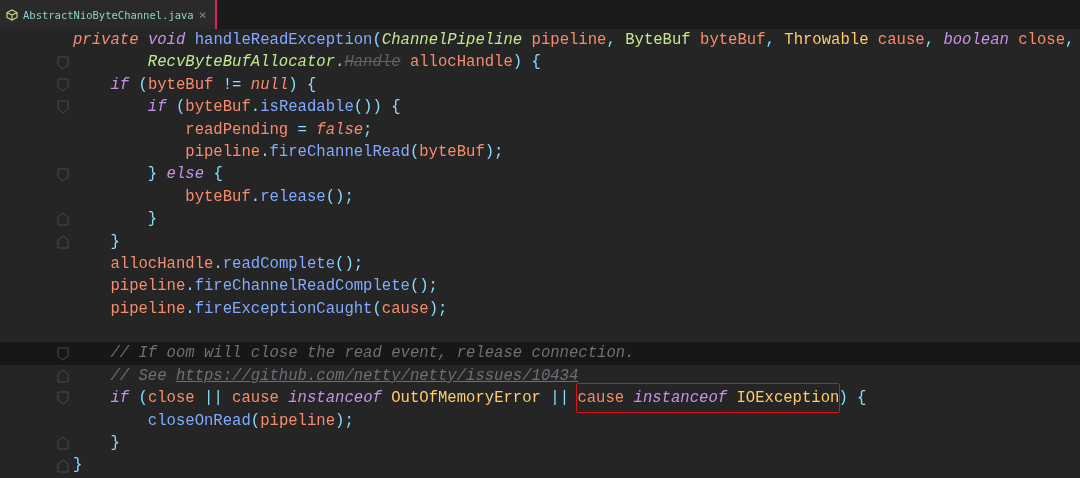  Describe the element at coordinates (269, 197) in the screenshot. I see `code-line: byteBuf.release();` at that location.